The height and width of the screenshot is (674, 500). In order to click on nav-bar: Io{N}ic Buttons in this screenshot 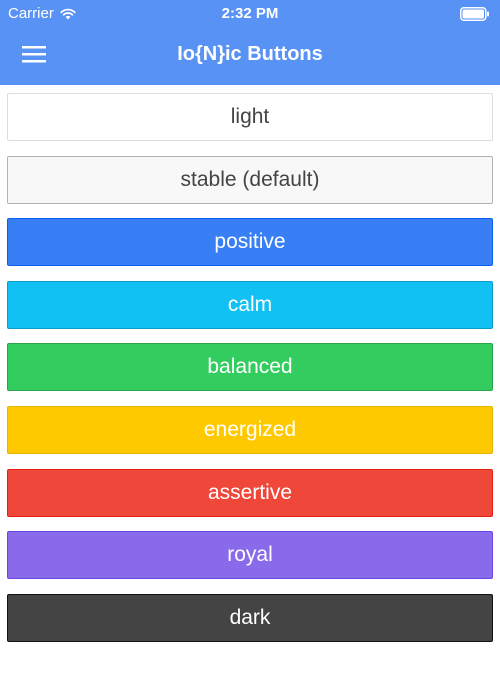, I will do `click(250, 56)`.